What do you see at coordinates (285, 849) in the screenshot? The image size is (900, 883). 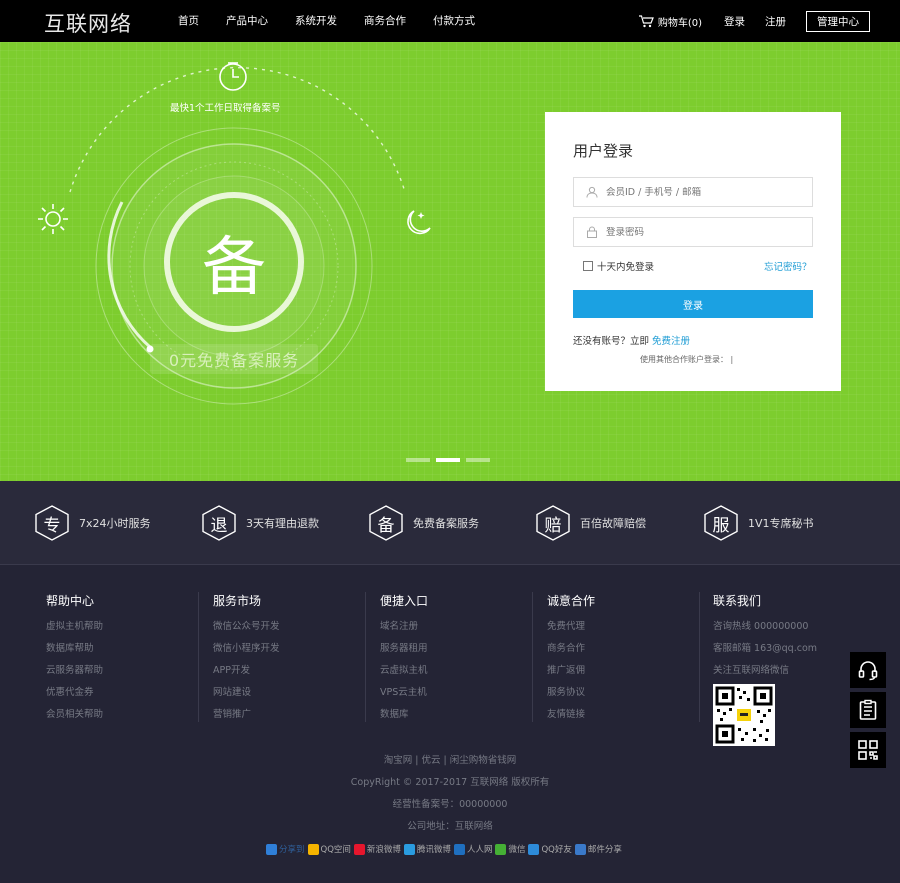 I see `share-more: 分享到` at bounding box center [285, 849].